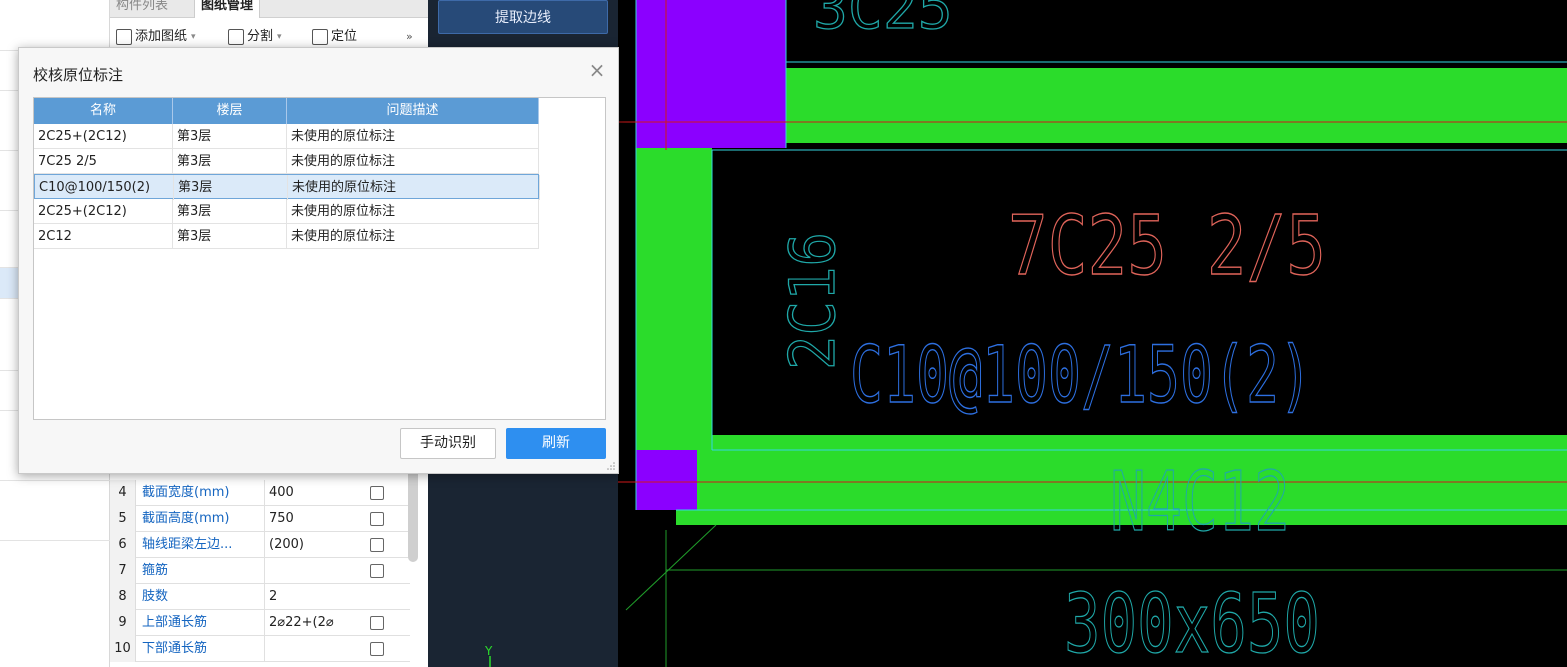  What do you see at coordinates (413, 111) in the screenshot?
I see `column-header-issue: 问题描述` at bounding box center [413, 111].